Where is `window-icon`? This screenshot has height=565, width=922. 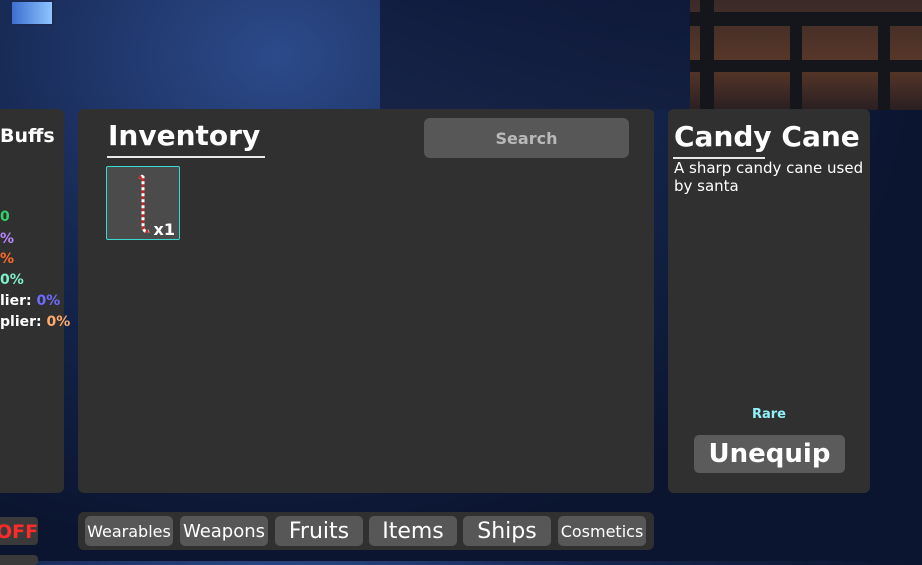
window-icon is located at coordinates (32, 13).